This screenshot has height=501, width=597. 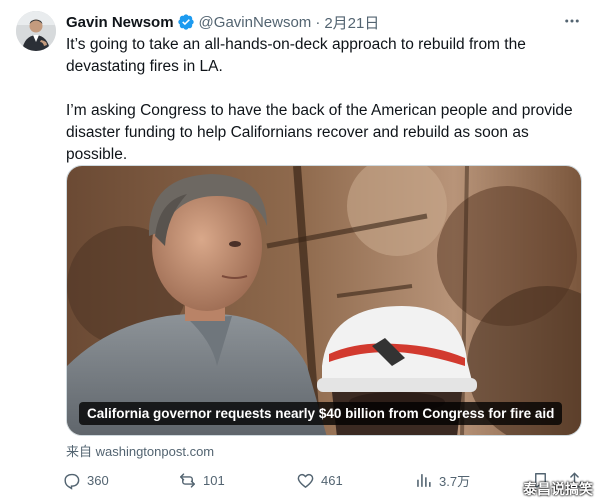 What do you see at coordinates (201, 480) in the screenshot?
I see `repost-button: 101` at bounding box center [201, 480].